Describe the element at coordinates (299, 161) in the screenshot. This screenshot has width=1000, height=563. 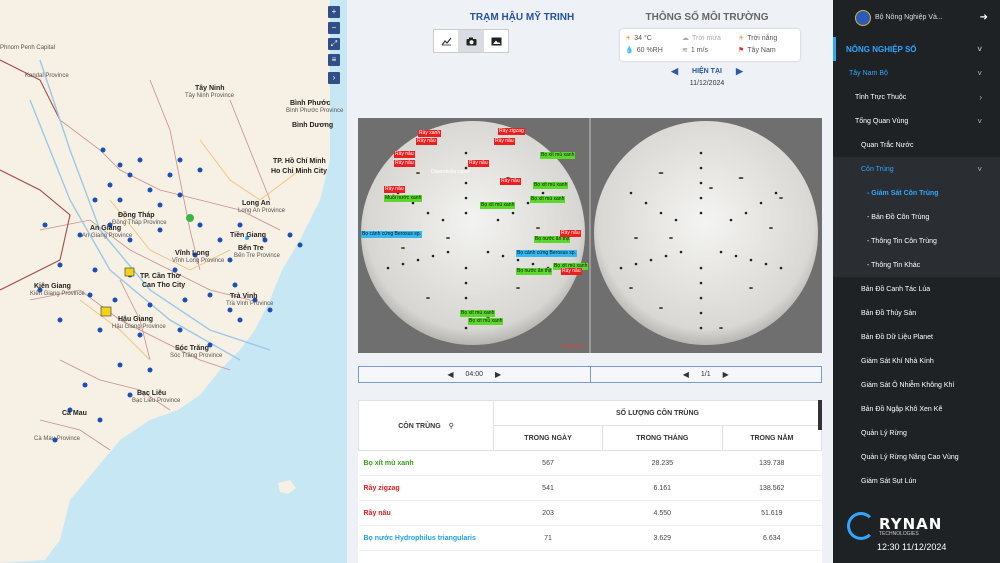
I see `map-label: TP. Hồ Chí Minh` at that location.